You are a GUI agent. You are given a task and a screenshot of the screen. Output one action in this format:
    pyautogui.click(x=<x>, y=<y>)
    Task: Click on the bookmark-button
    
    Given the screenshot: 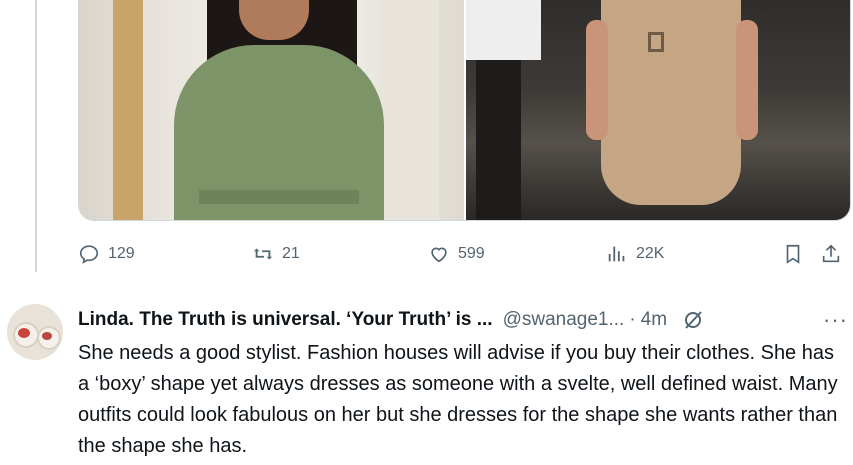 What is the action you would take?
    pyautogui.click(x=793, y=254)
    